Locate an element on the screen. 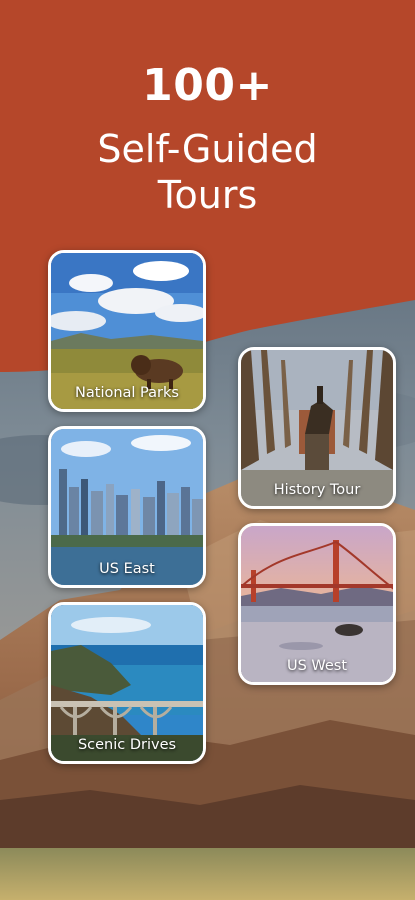 The image size is (415, 900). tour-card-label: History Tour is located at coordinates (317, 490).